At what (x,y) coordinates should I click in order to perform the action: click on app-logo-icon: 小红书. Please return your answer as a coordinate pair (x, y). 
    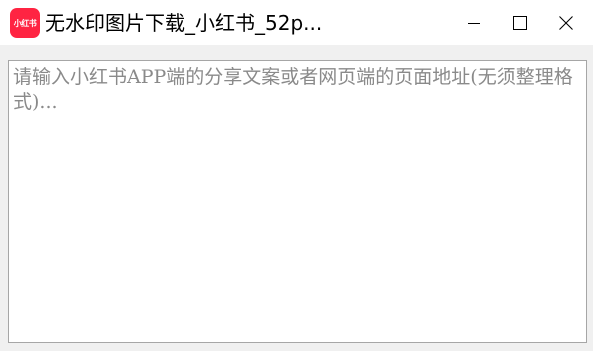
    Looking at the image, I should click on (25, 23).